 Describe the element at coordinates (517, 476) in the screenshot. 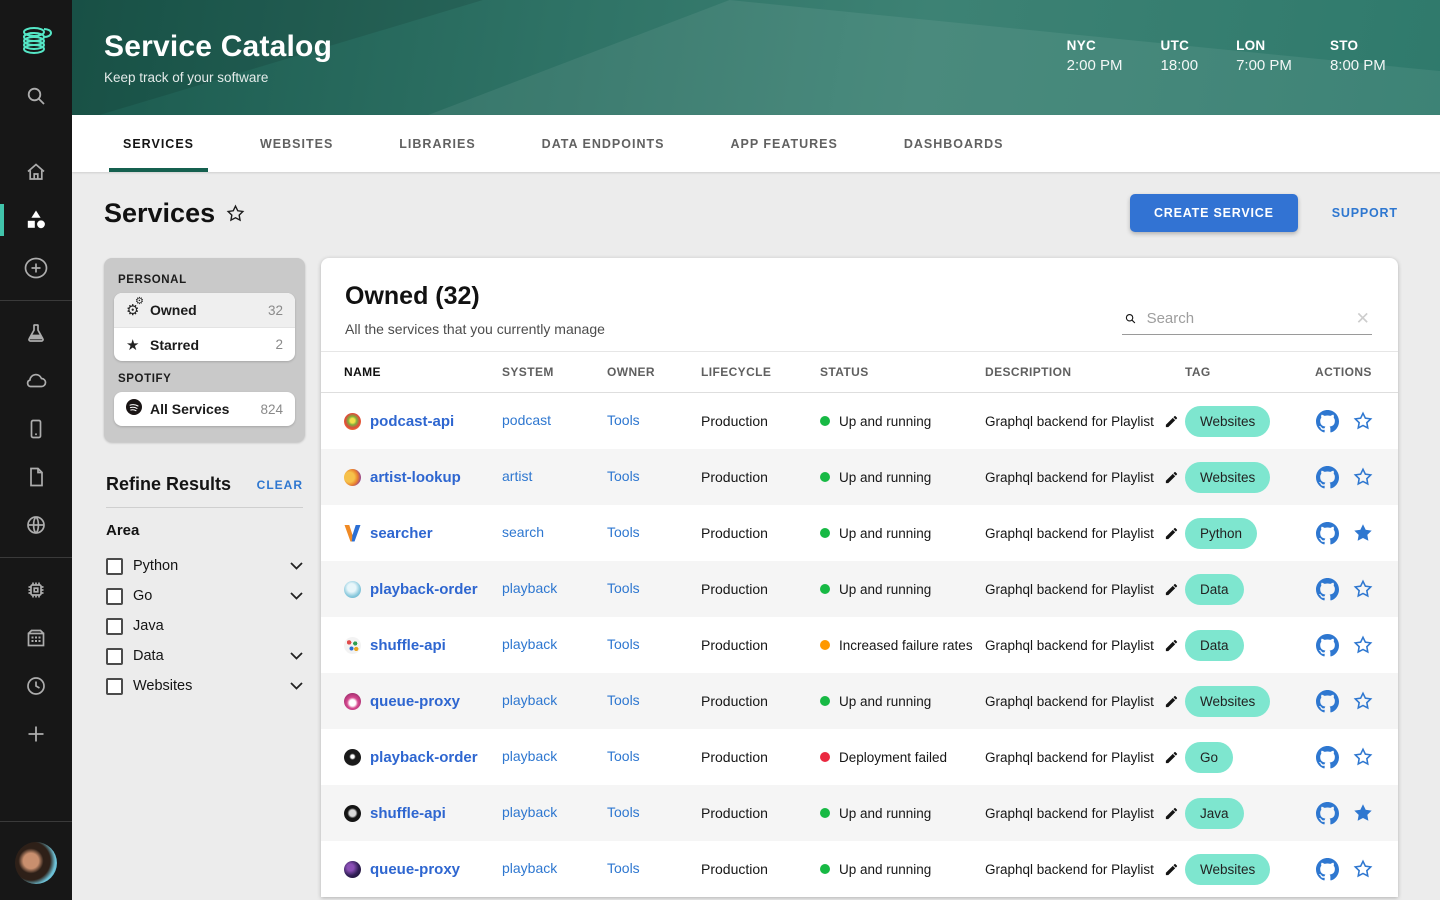

I see `system-link: artist` at that location.